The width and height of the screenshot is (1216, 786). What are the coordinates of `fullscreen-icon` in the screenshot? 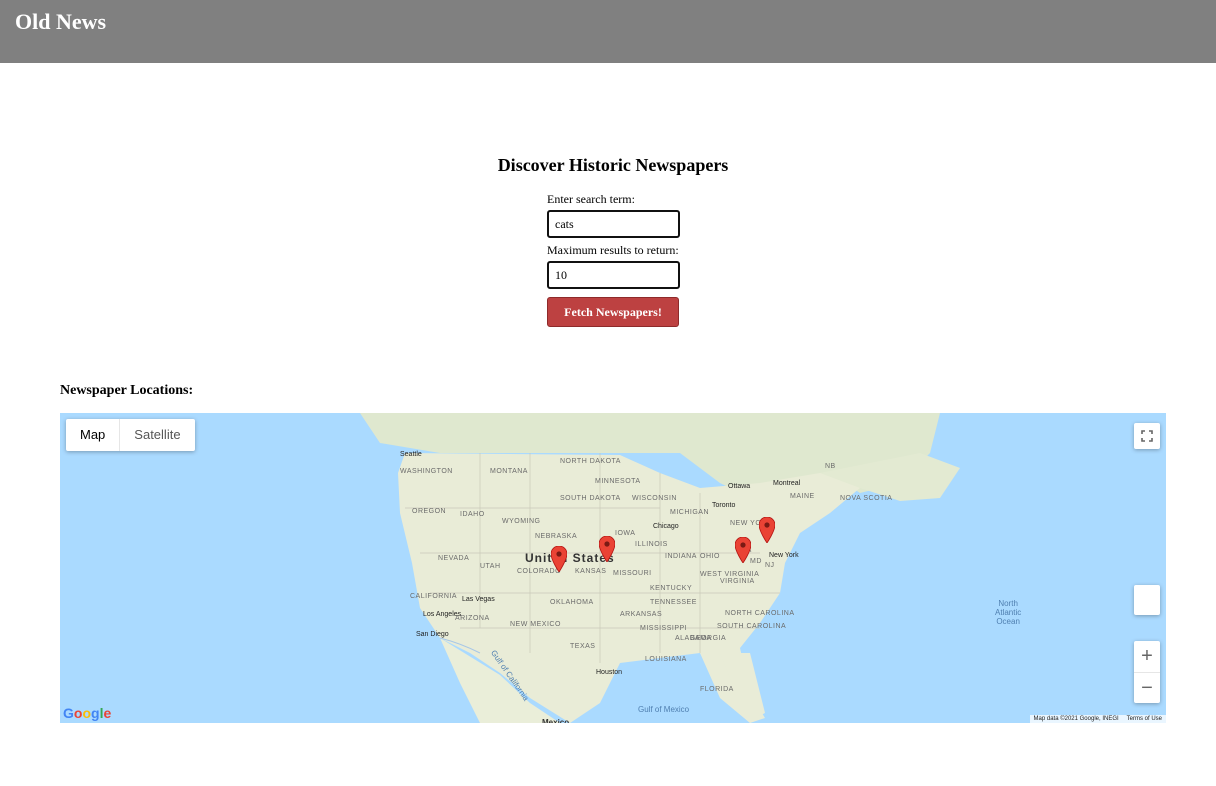 It's located at (1147, 436).